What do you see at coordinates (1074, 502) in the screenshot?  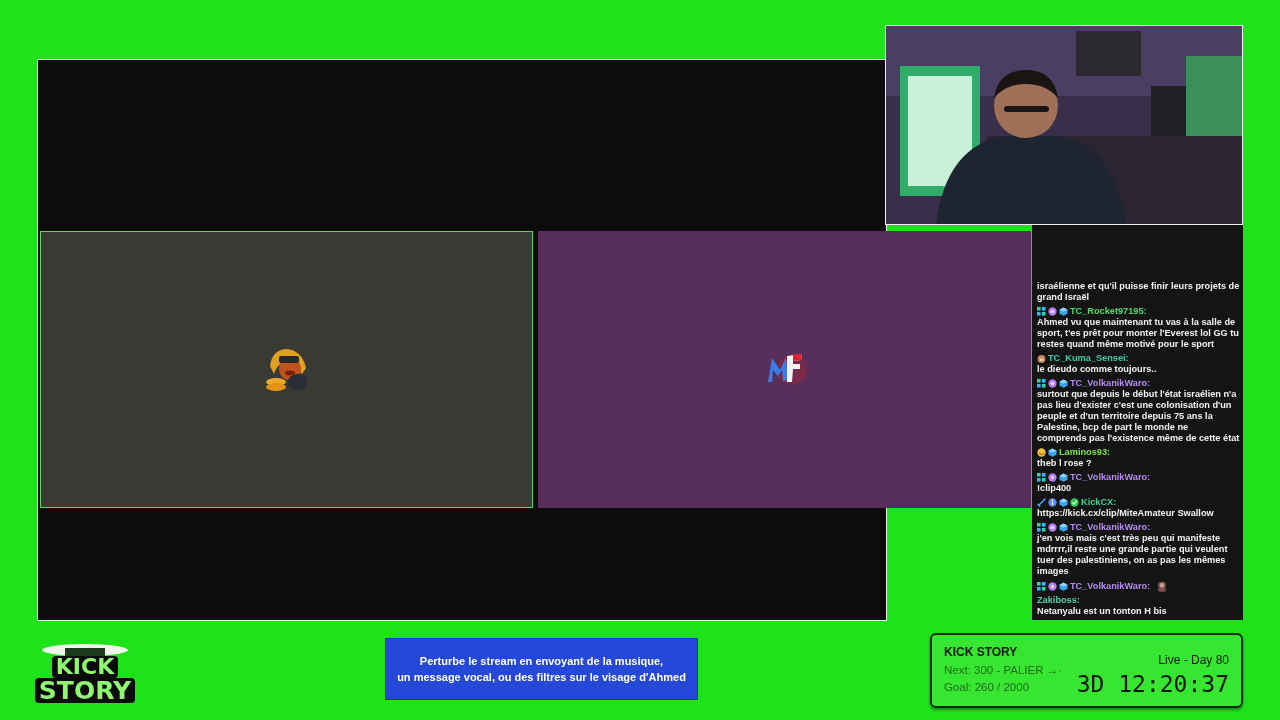 I see `verified-icon` at bounding box center [1074, 502].